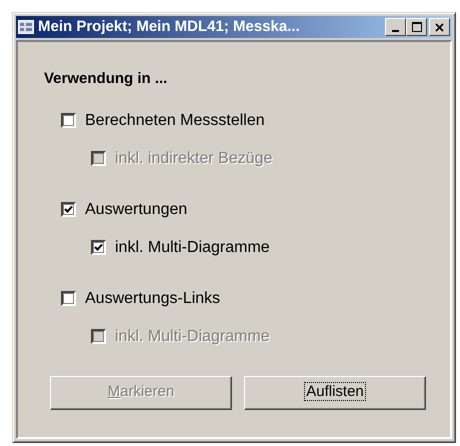  I want to click on checkbox-label: inkl. indirekter Bezüge, so click(193, 158).